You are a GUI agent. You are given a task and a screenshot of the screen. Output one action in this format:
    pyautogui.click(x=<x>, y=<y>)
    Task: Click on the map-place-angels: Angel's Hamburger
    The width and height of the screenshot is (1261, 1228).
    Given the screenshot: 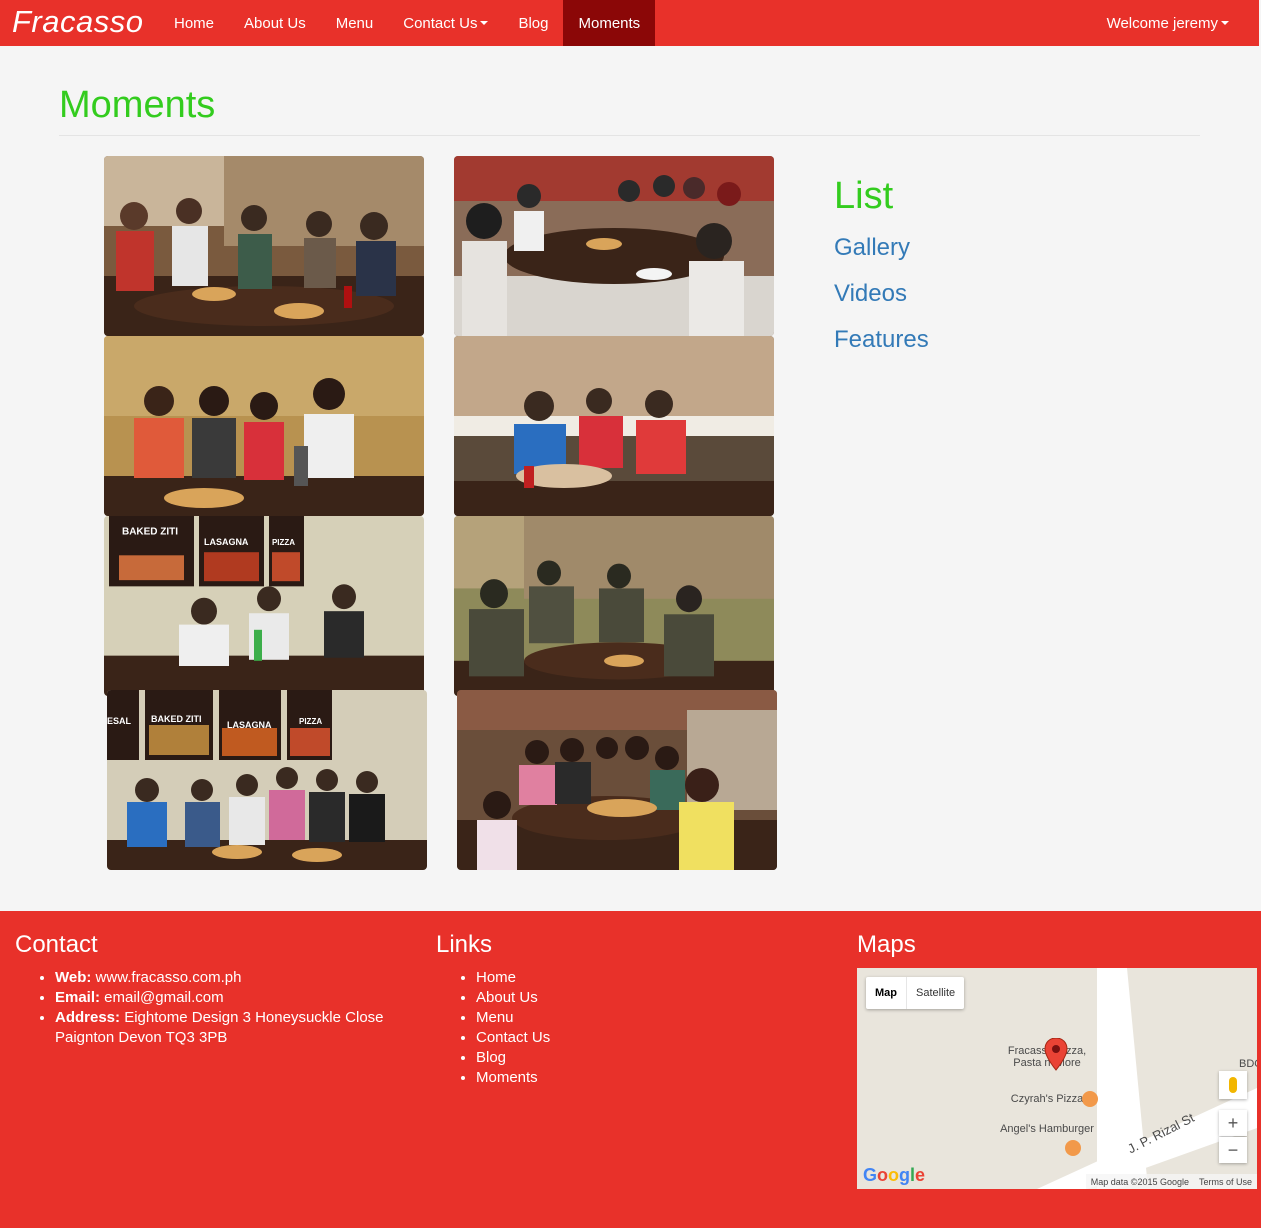 What is the action you would take?
    pyautogui.click(x=1047, y=1129)
    